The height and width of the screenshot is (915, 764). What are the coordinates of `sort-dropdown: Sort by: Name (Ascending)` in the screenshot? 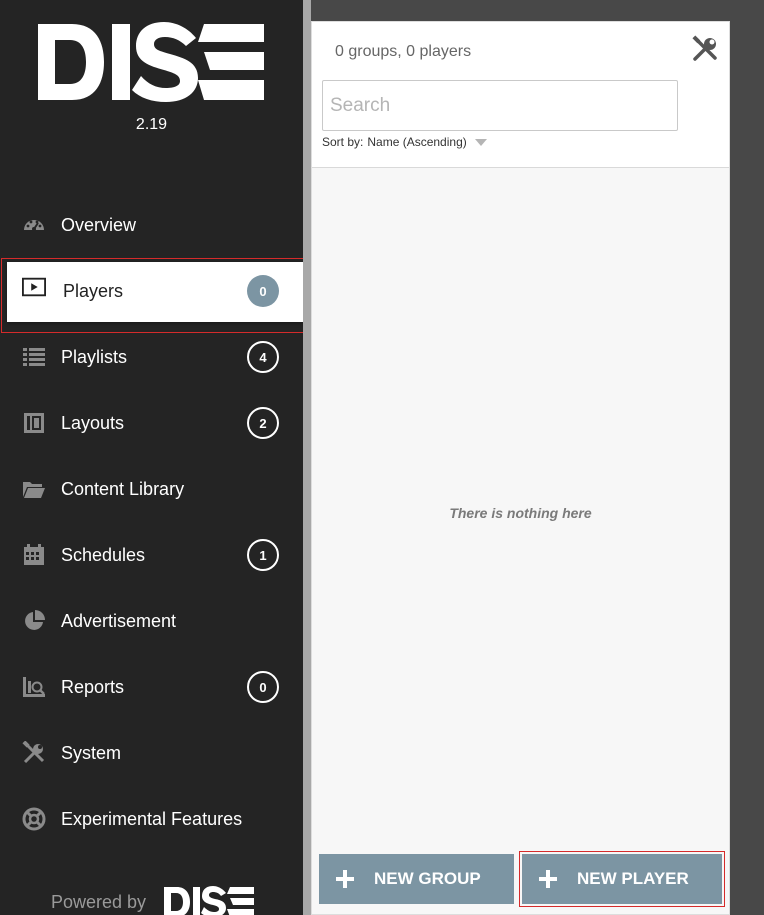 It's located at (404, 142).